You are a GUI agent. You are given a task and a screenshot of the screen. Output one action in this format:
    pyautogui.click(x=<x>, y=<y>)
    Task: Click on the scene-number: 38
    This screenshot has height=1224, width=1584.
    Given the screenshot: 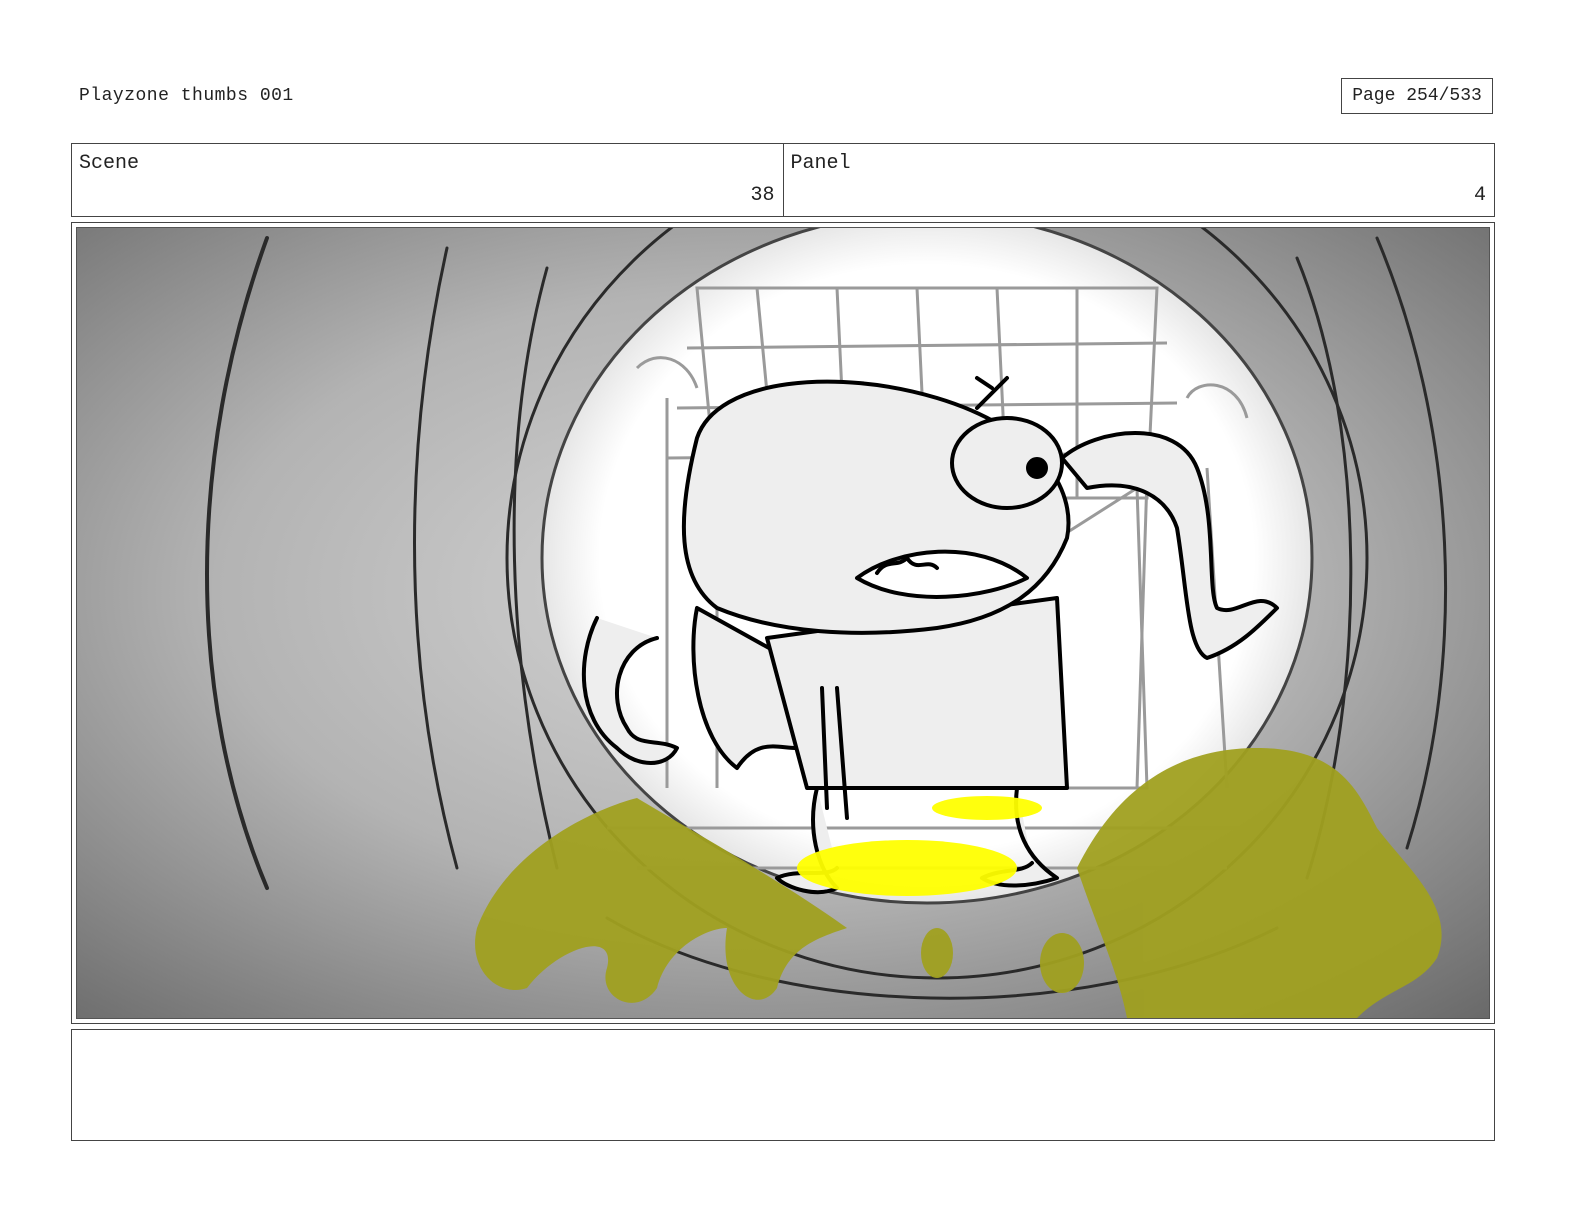 What is the action you would take?
    pyautogui.click(x=762, y=195)
    